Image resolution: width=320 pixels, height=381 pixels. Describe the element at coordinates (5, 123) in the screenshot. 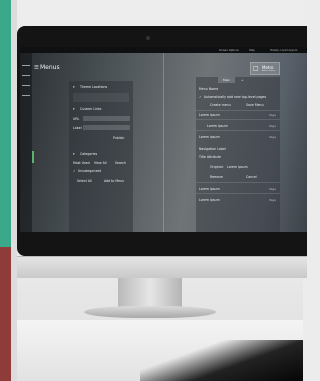

I see `left-edge-teal` at that location.